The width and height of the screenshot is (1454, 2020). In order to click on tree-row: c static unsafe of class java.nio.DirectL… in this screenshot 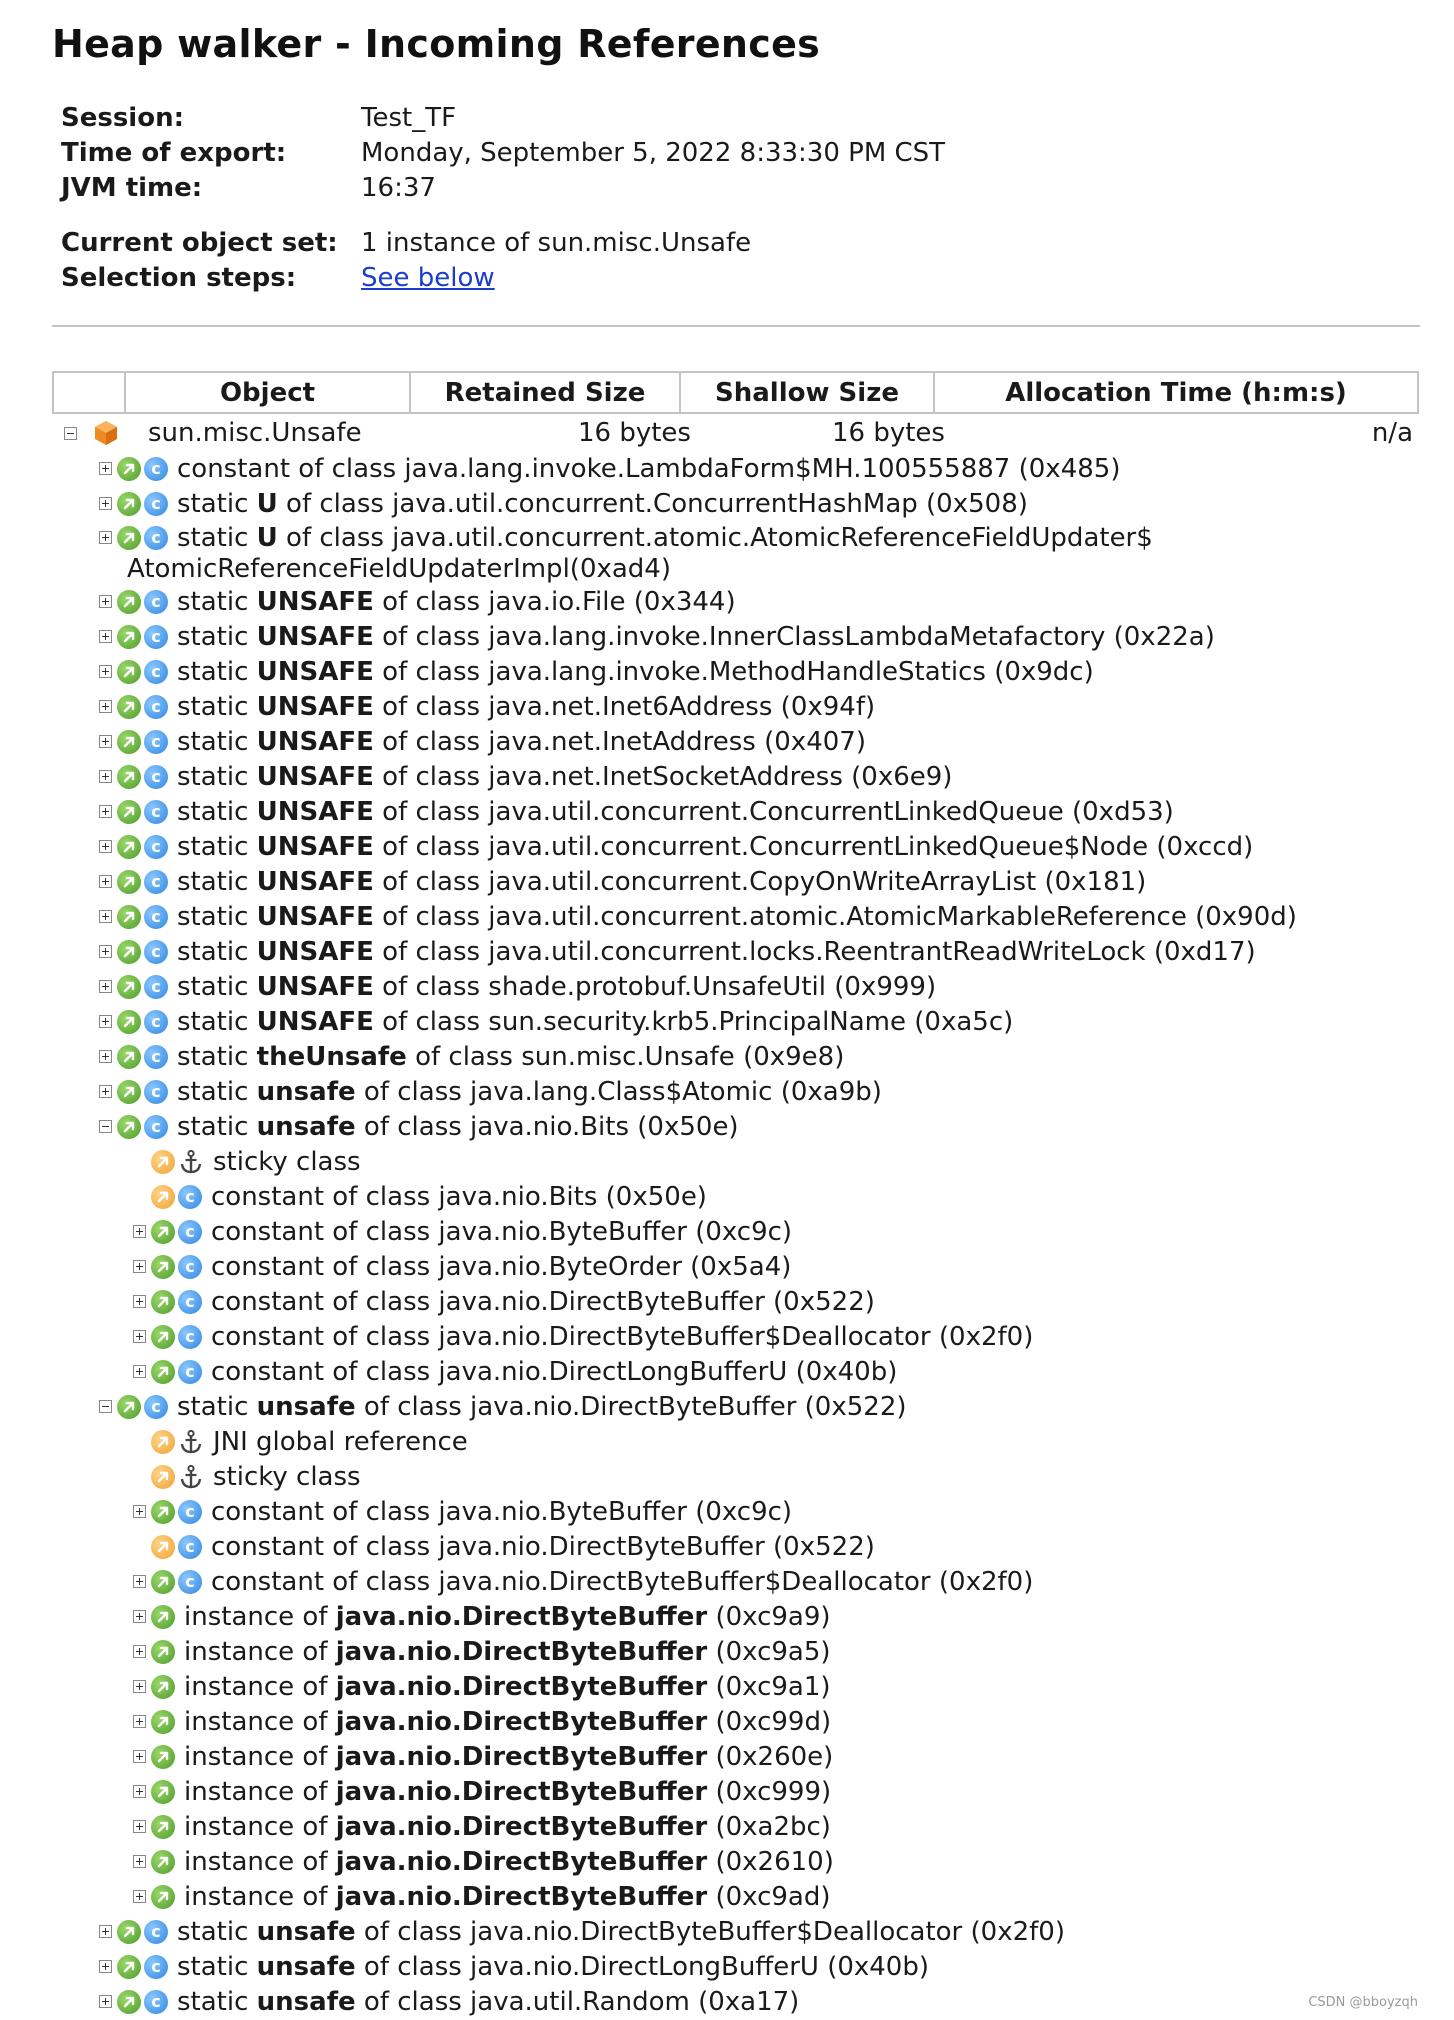, I will do `click(727, 1966)`.